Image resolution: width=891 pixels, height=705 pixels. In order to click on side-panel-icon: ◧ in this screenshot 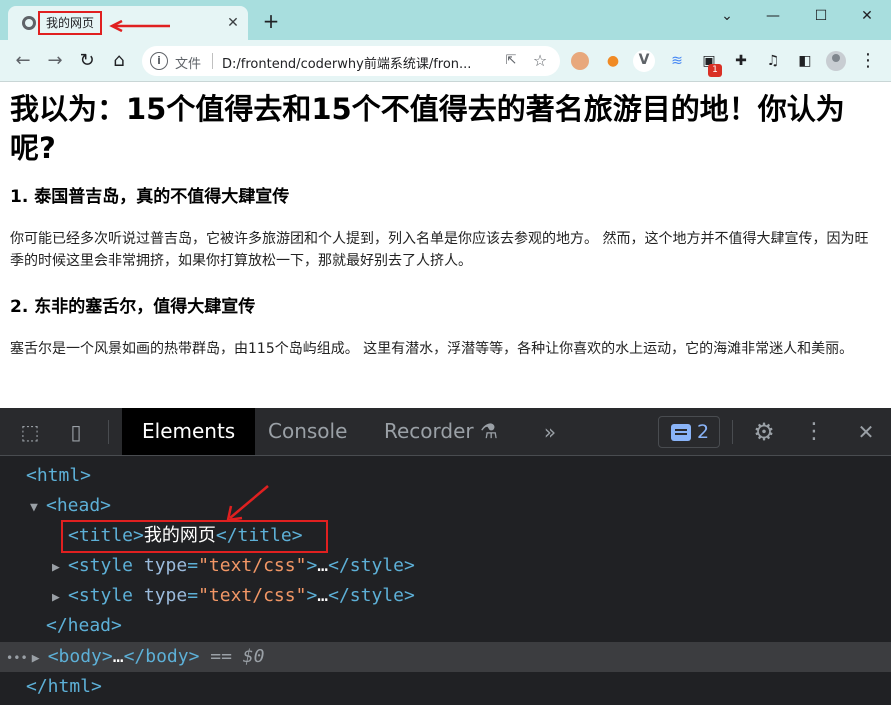, I will do `click(805, 61)`.